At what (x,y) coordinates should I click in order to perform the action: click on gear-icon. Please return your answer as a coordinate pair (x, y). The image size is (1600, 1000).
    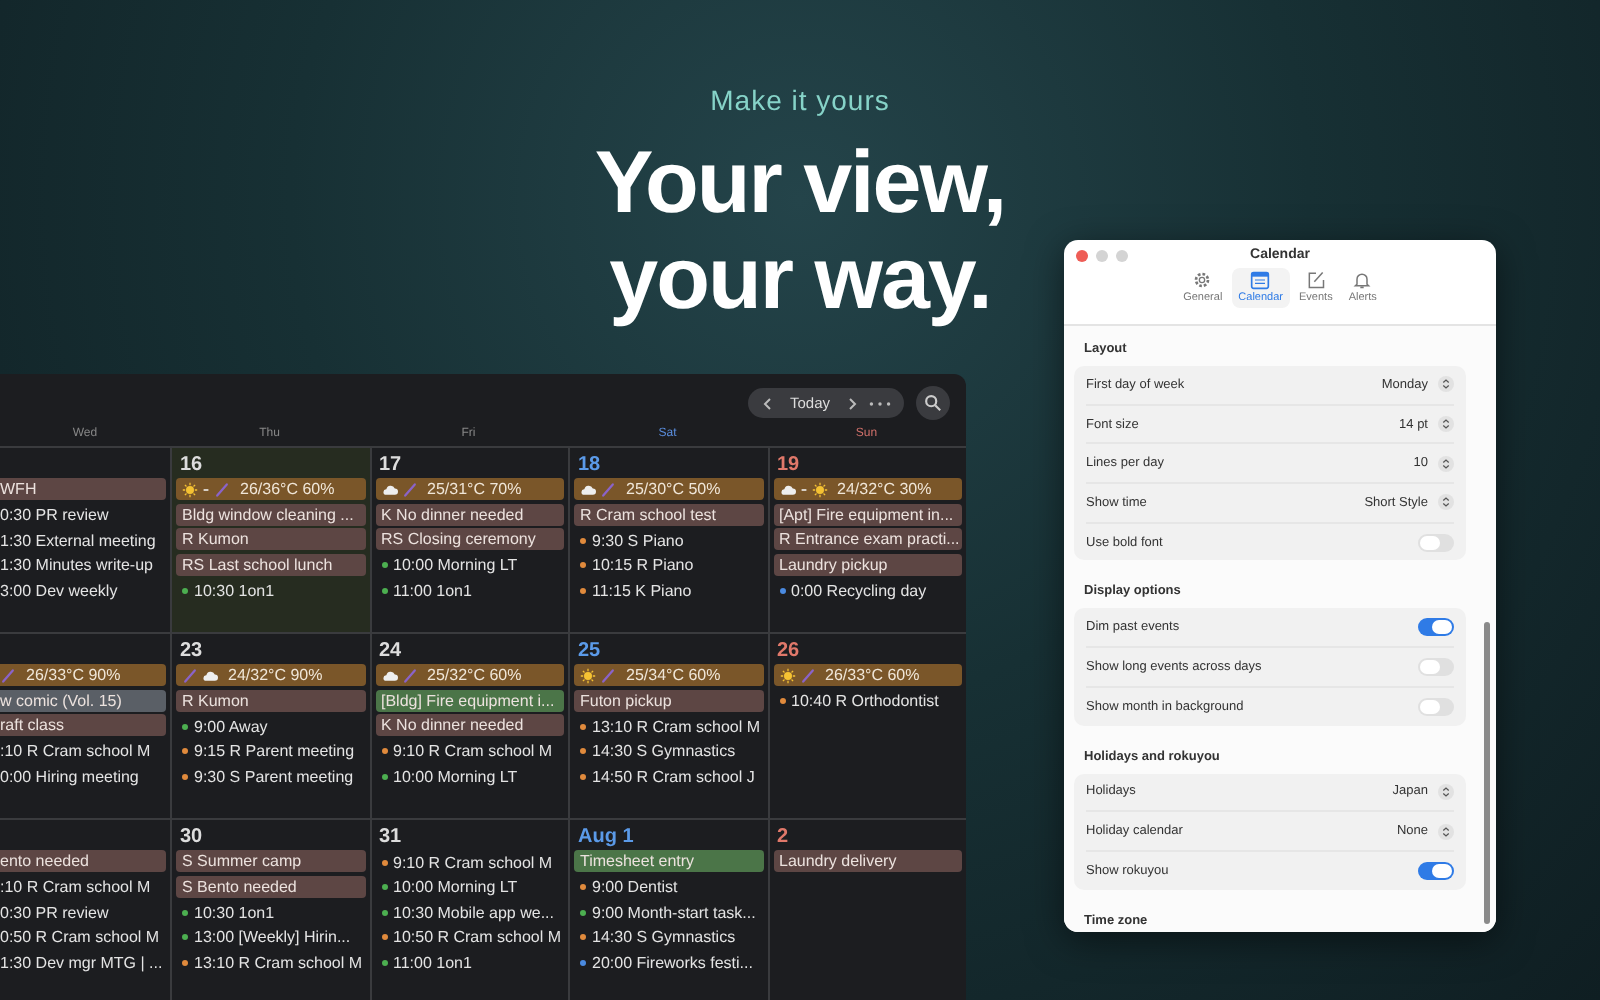
    Looking at the image, I should click on (1202, 280).